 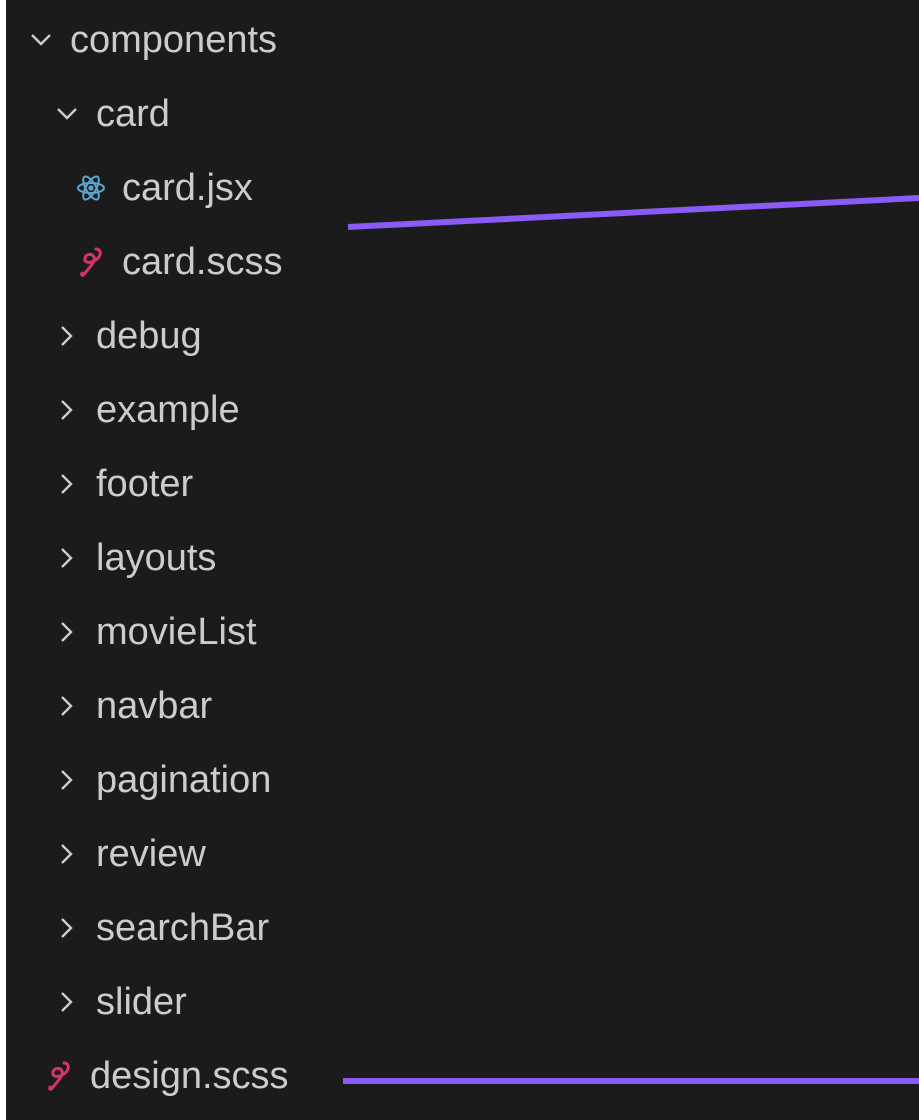 What do you see at coordinates (462, 188) in the screenshot?
I see `tree-file-card-jsx: card.jsx` at bounding box center [462, 188].